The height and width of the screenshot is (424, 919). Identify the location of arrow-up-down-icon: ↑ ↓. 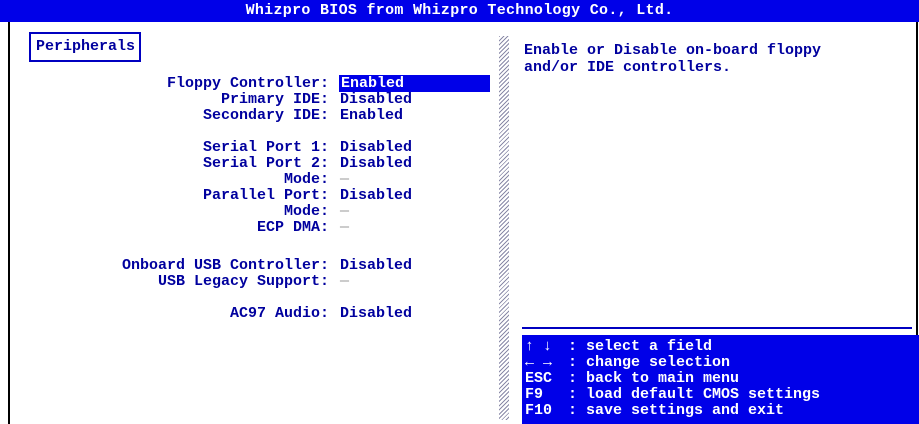
(539, 346).